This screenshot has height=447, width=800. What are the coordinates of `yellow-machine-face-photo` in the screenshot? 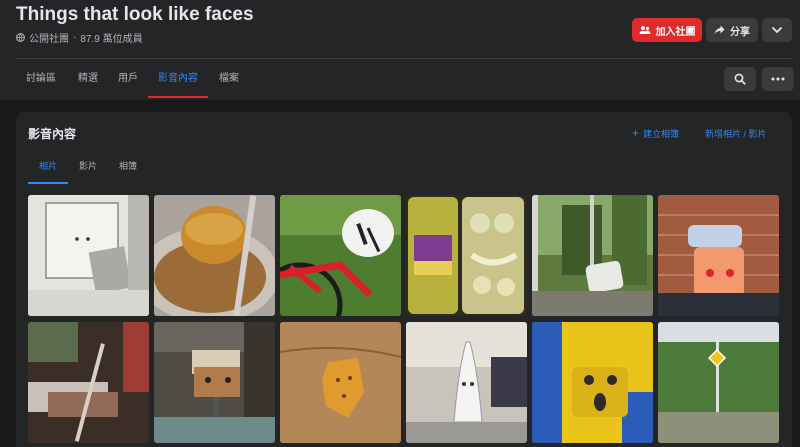 It's located at (592, 382).